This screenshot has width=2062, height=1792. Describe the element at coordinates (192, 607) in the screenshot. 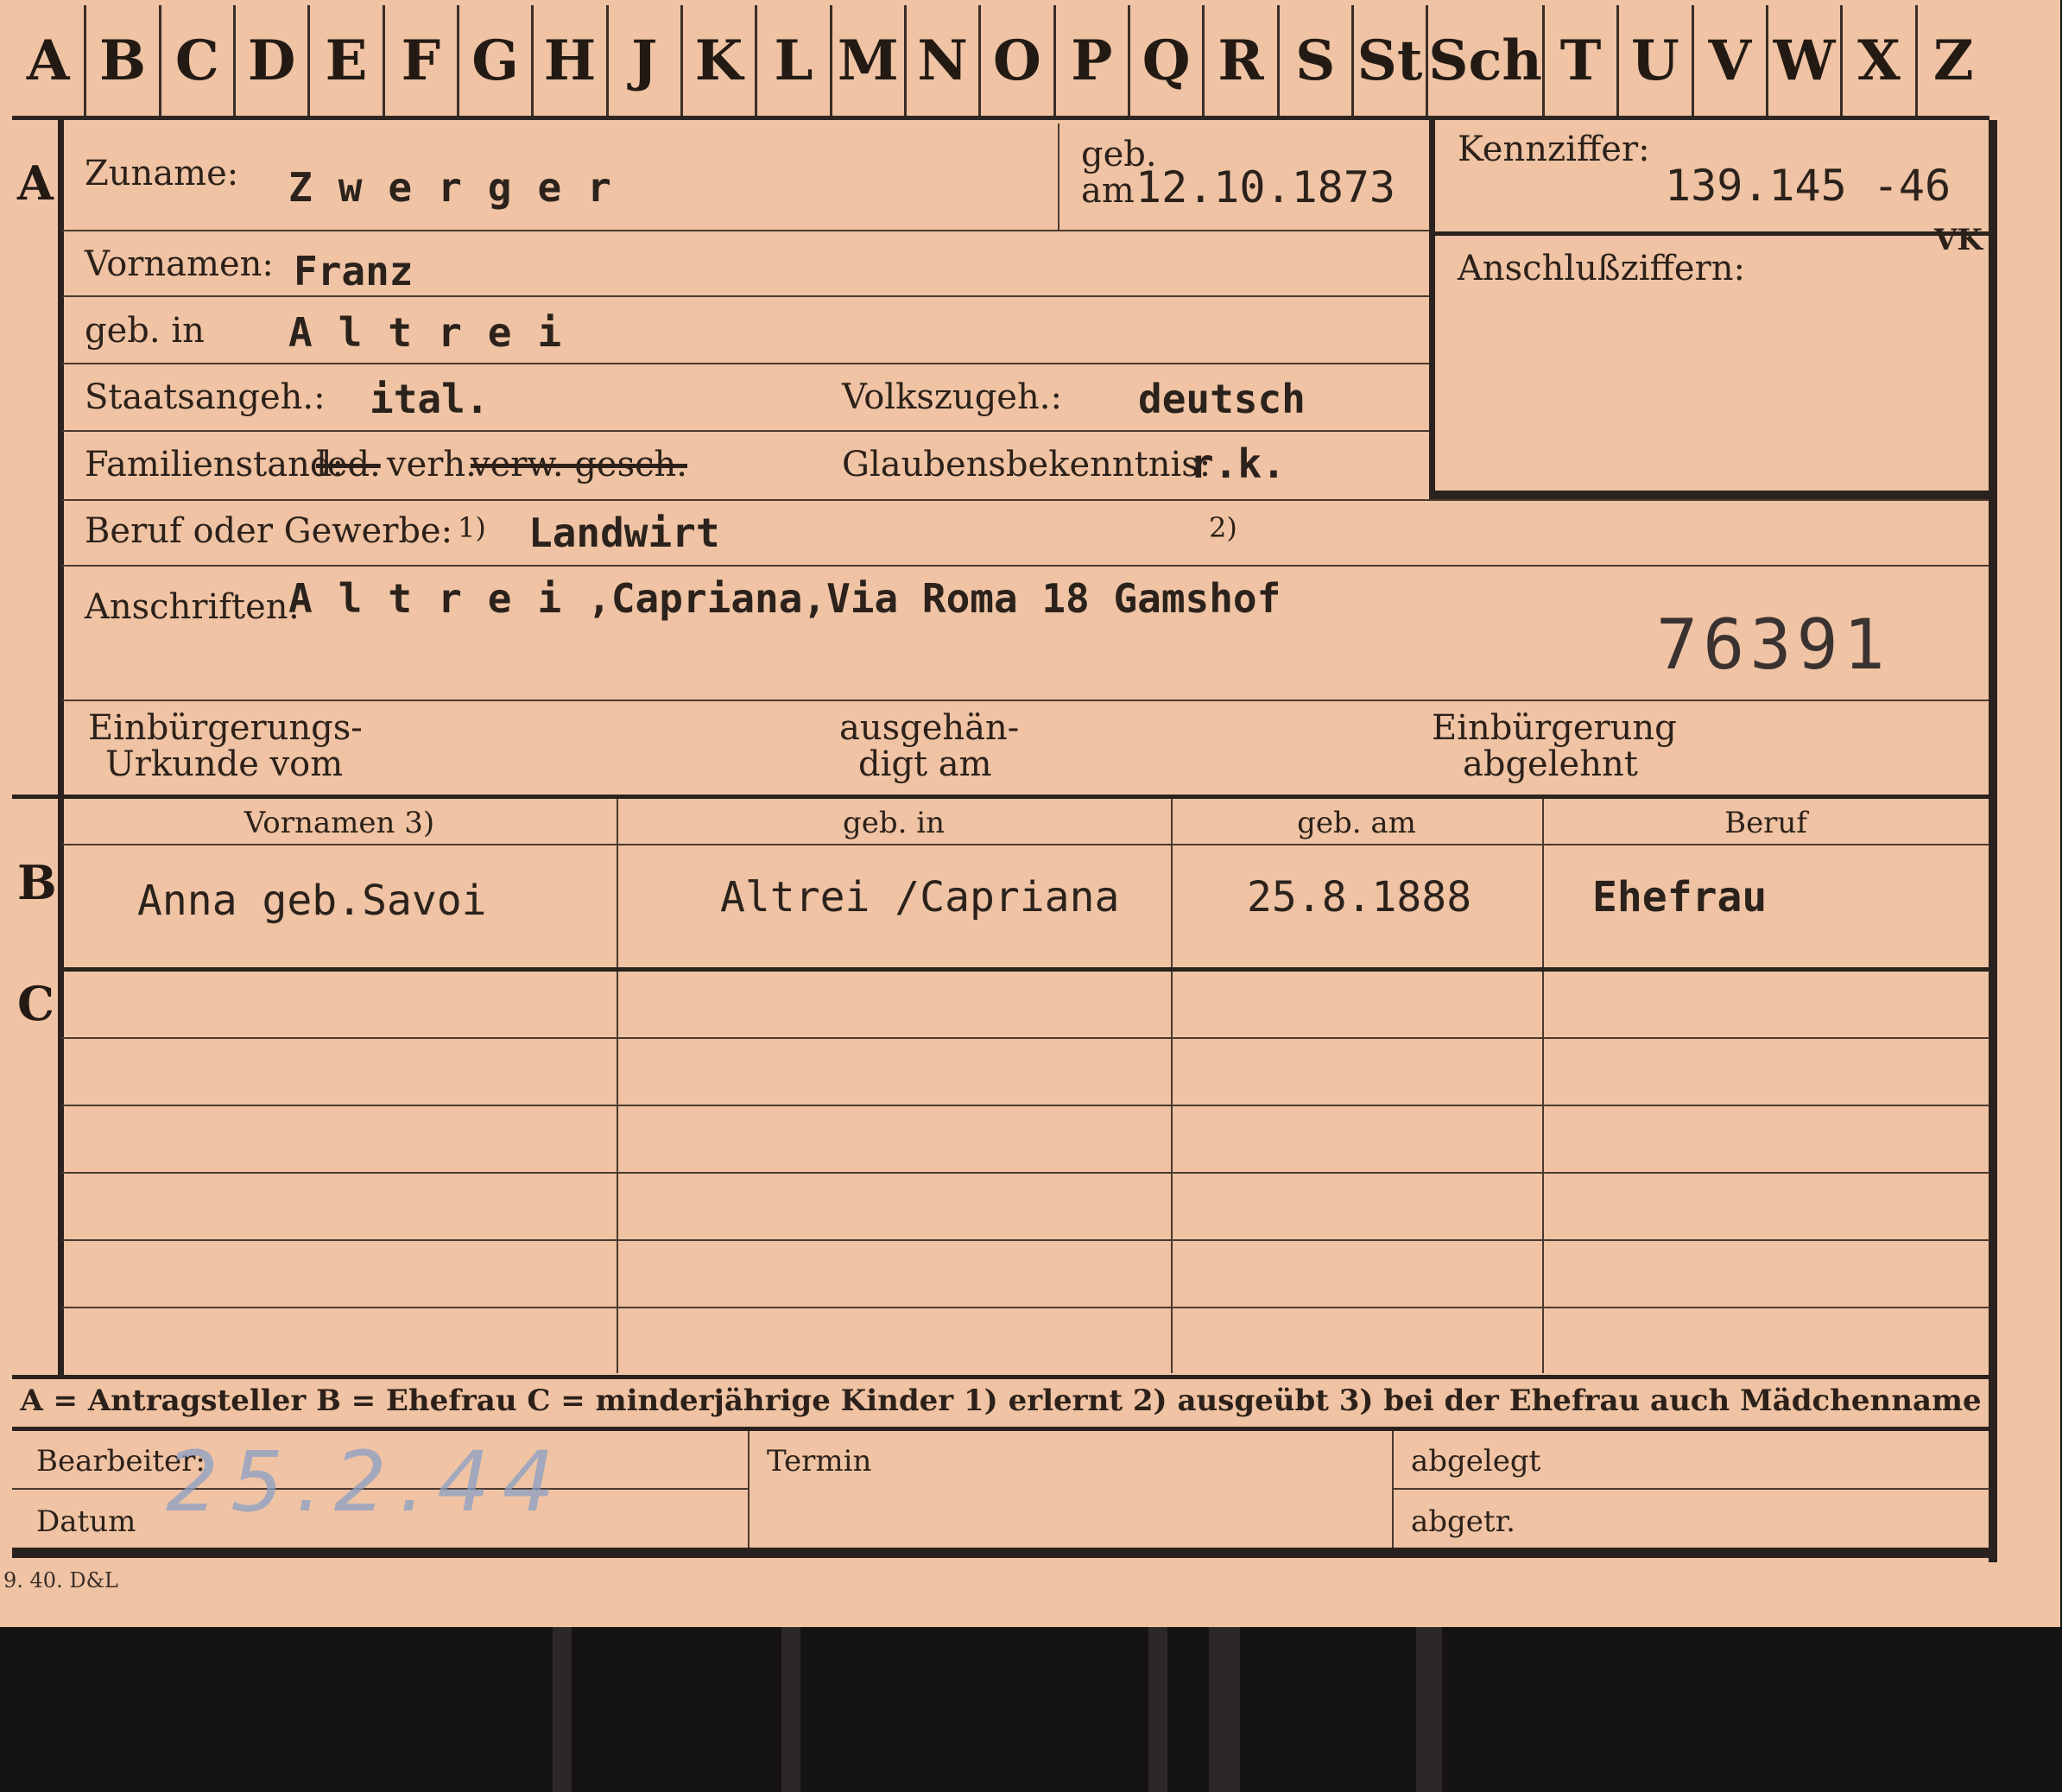

I see `address-label: Anschriften:` at that location.